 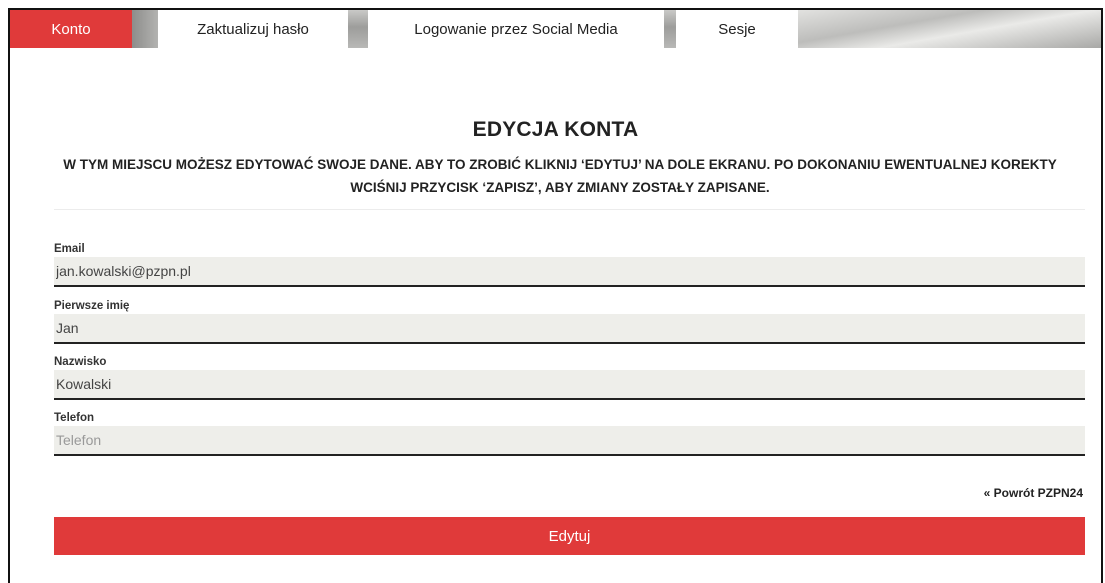 I want to click on page-title: EDYCJA KONTA, so click(x=555, y=129).